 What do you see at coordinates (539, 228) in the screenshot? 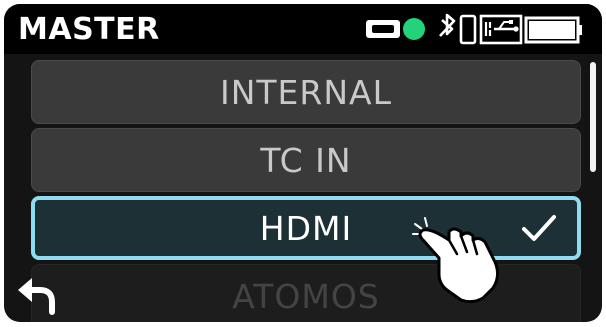
I see `check-icon` at bounding box center [539, 228].